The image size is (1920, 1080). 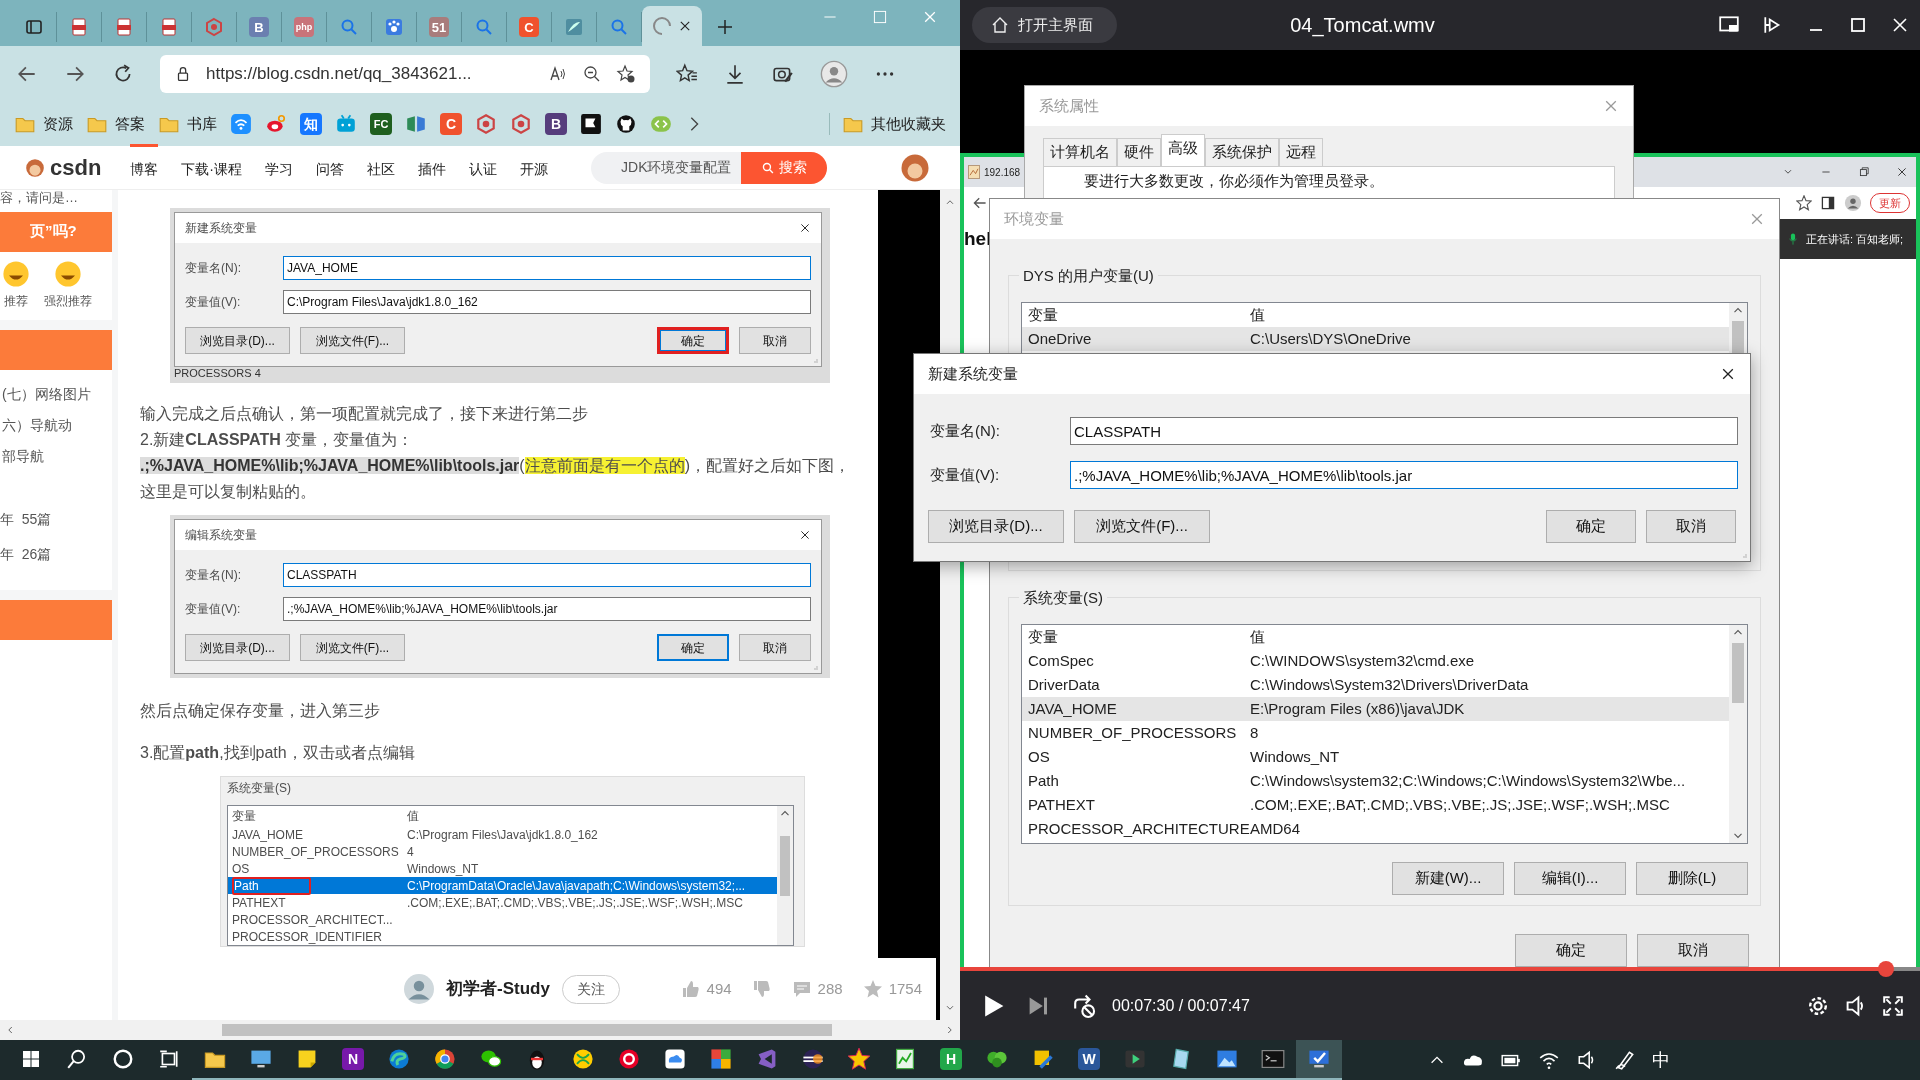 I want to click on tab: 系统保护, so click(x=1242, y=152).